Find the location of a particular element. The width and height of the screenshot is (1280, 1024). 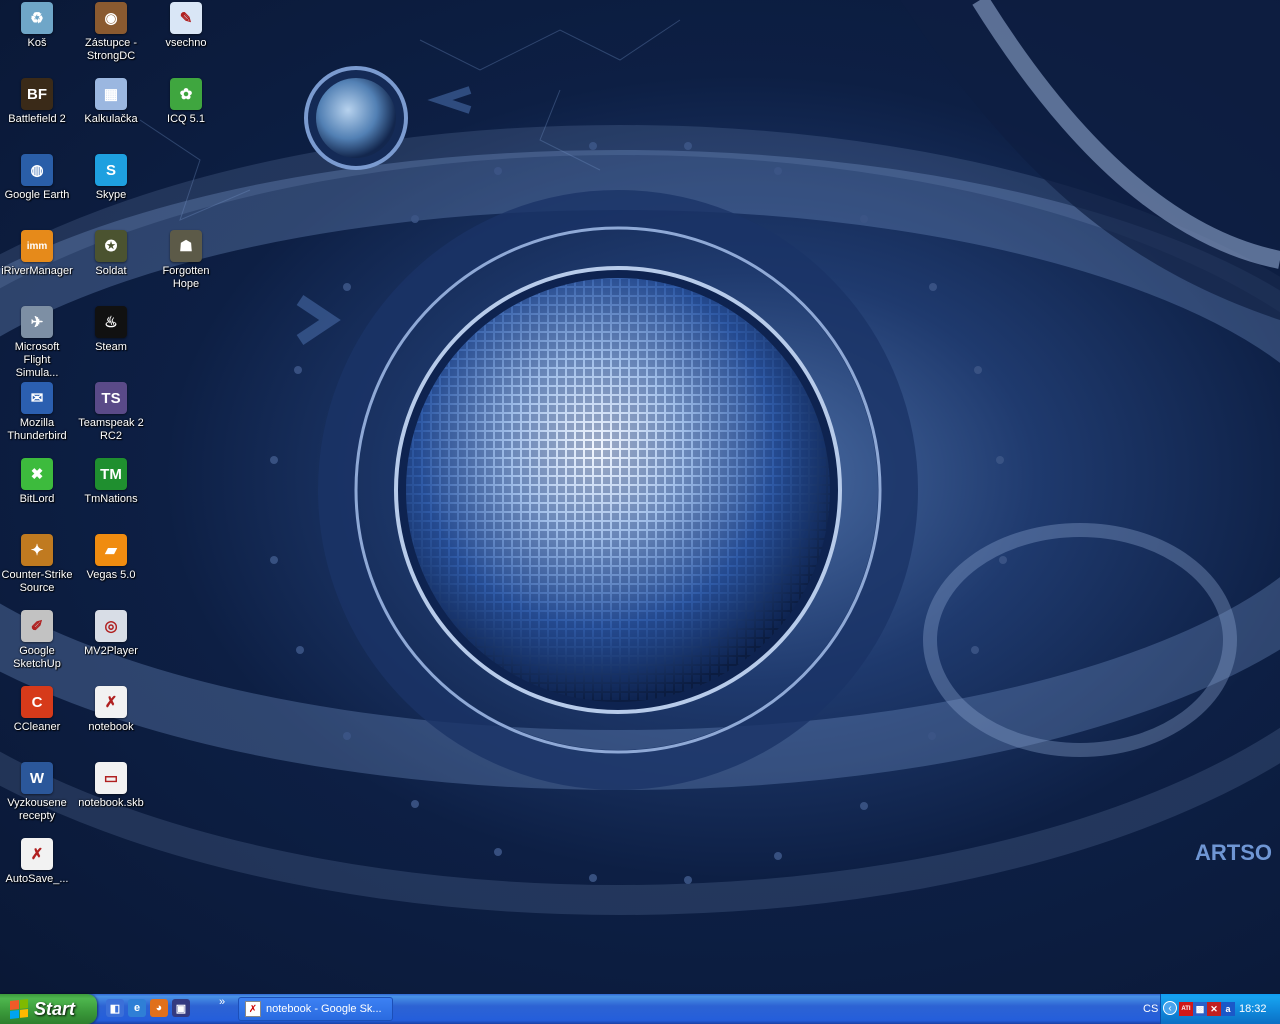

google-earth-icon: ◍ is located at coordinates (37, 170).